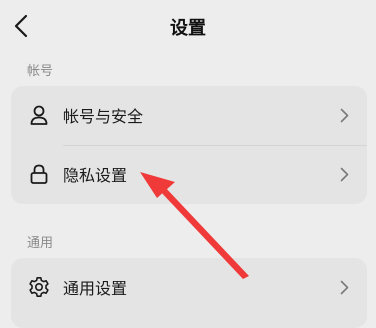 Image resolution: width=376 pixels, height=328 pixels. I want to click on section-label-general: 通用, so click(40, 243).